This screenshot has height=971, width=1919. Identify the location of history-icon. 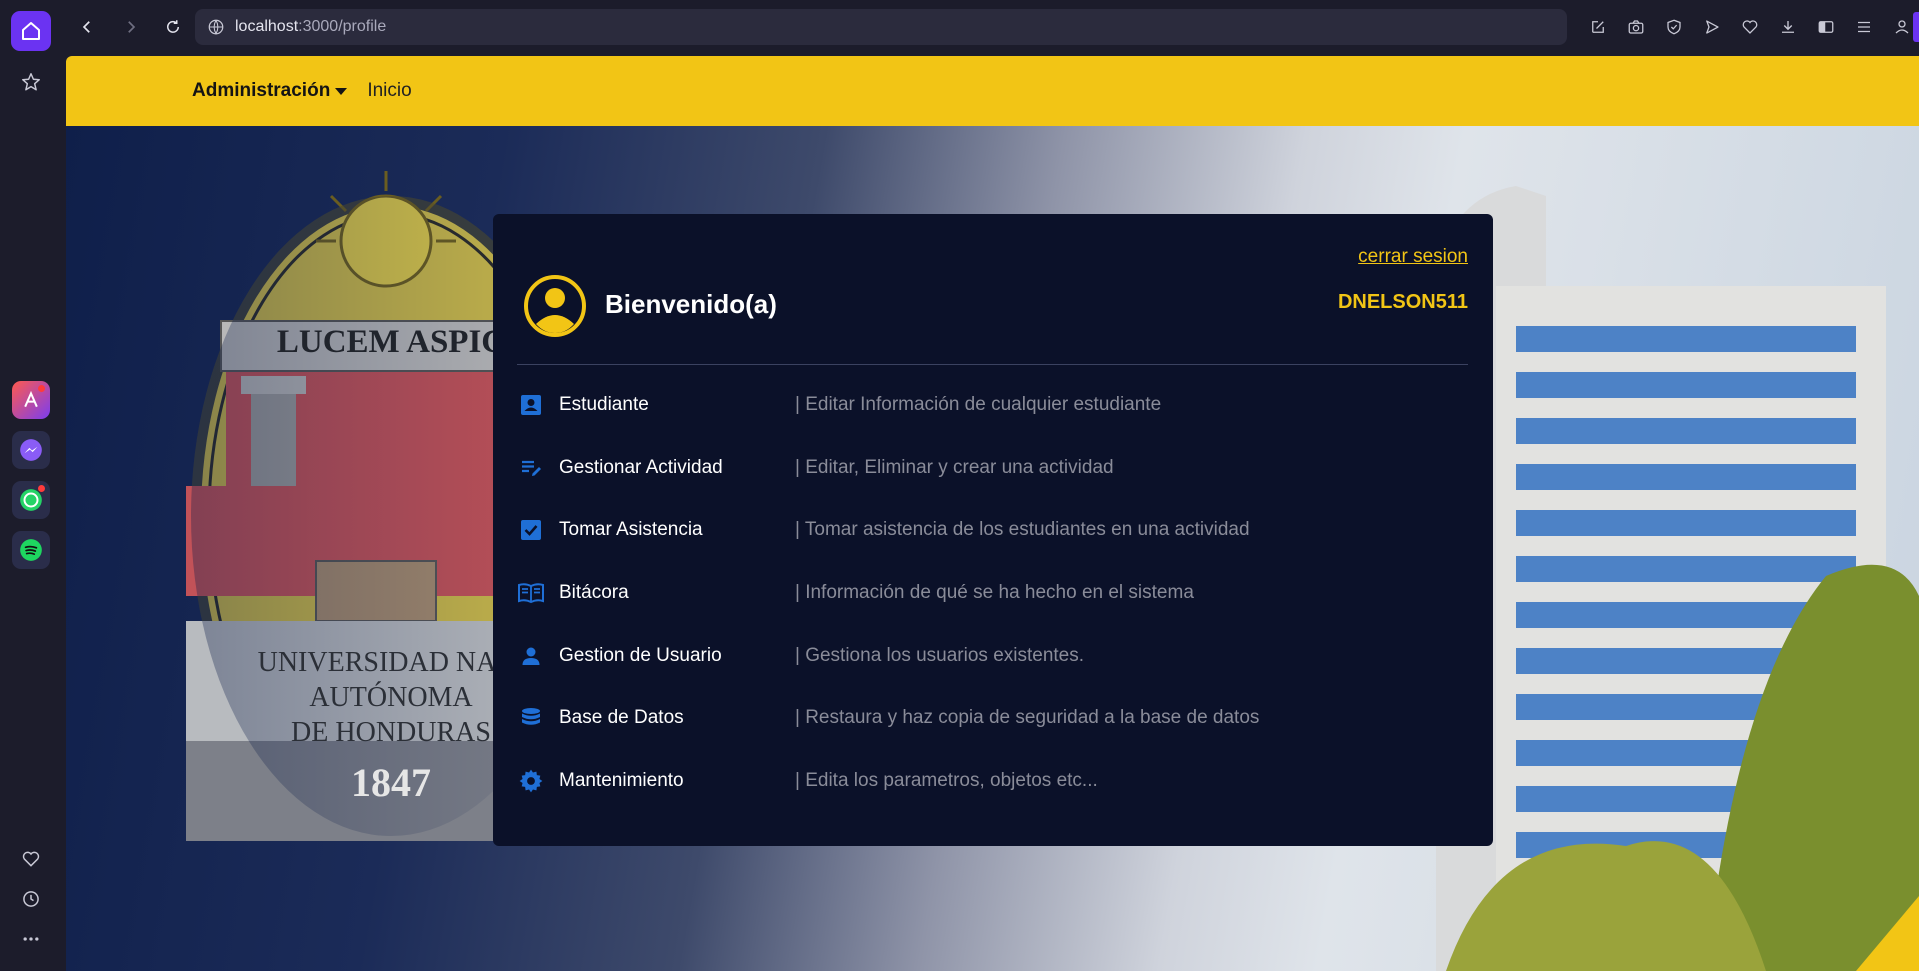
(31, 899).